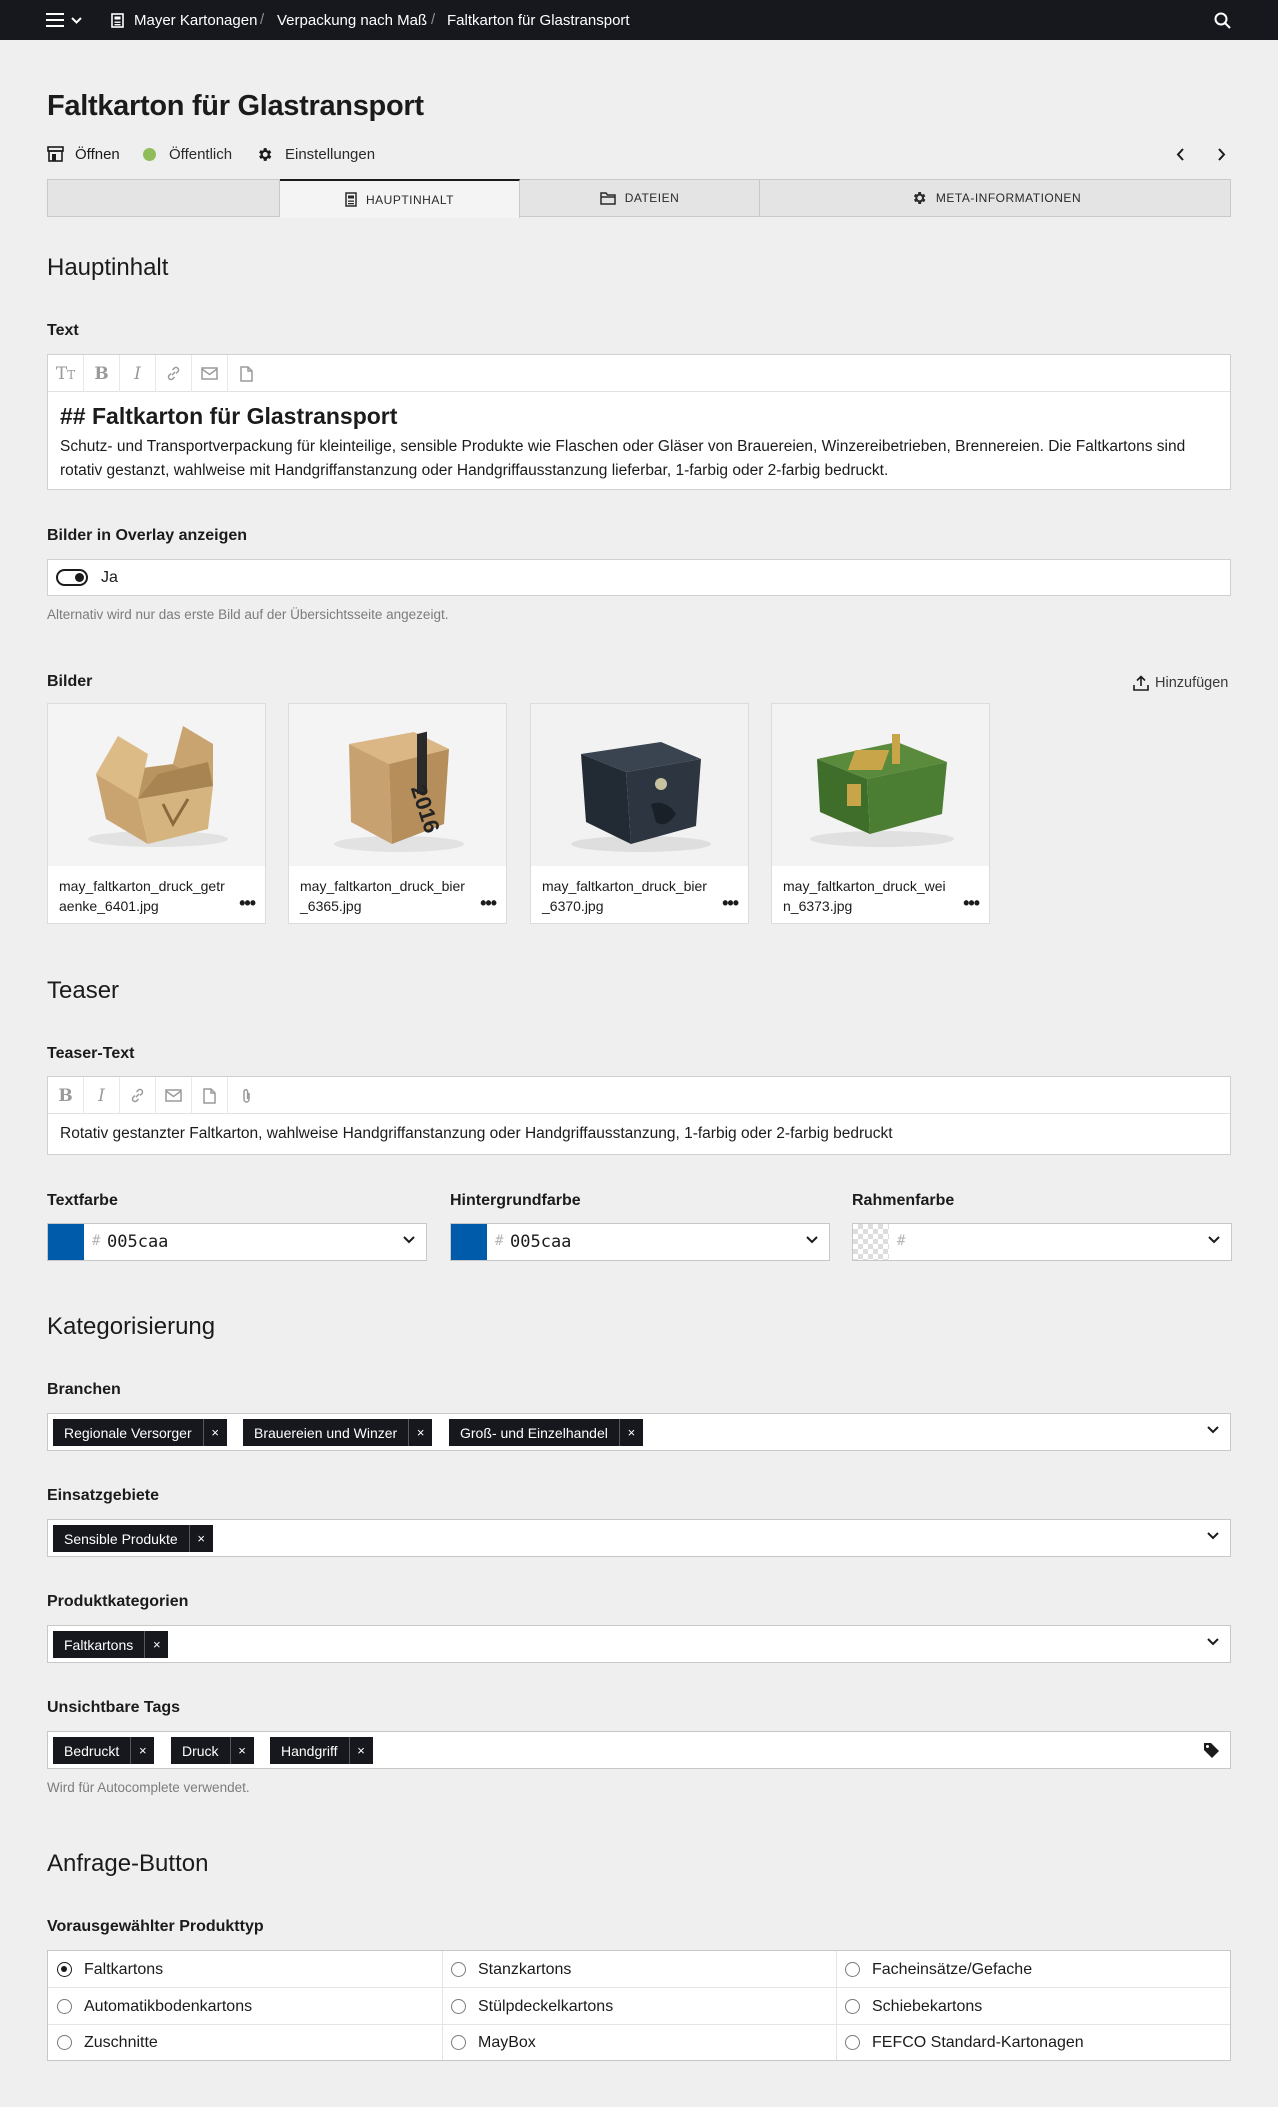  I want to click on settings-button: Einstellungen, so click(315, 154).